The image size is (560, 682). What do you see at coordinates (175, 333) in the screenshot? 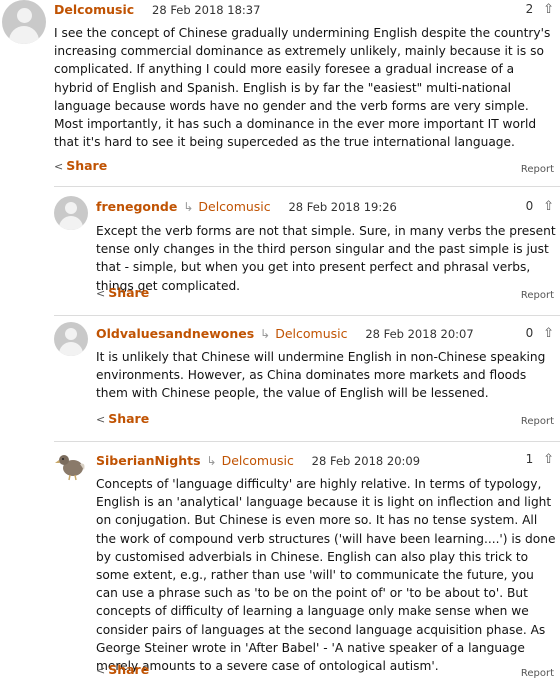
I see `username: Oldvaluesandnewones` at bounding box center [175, 333].